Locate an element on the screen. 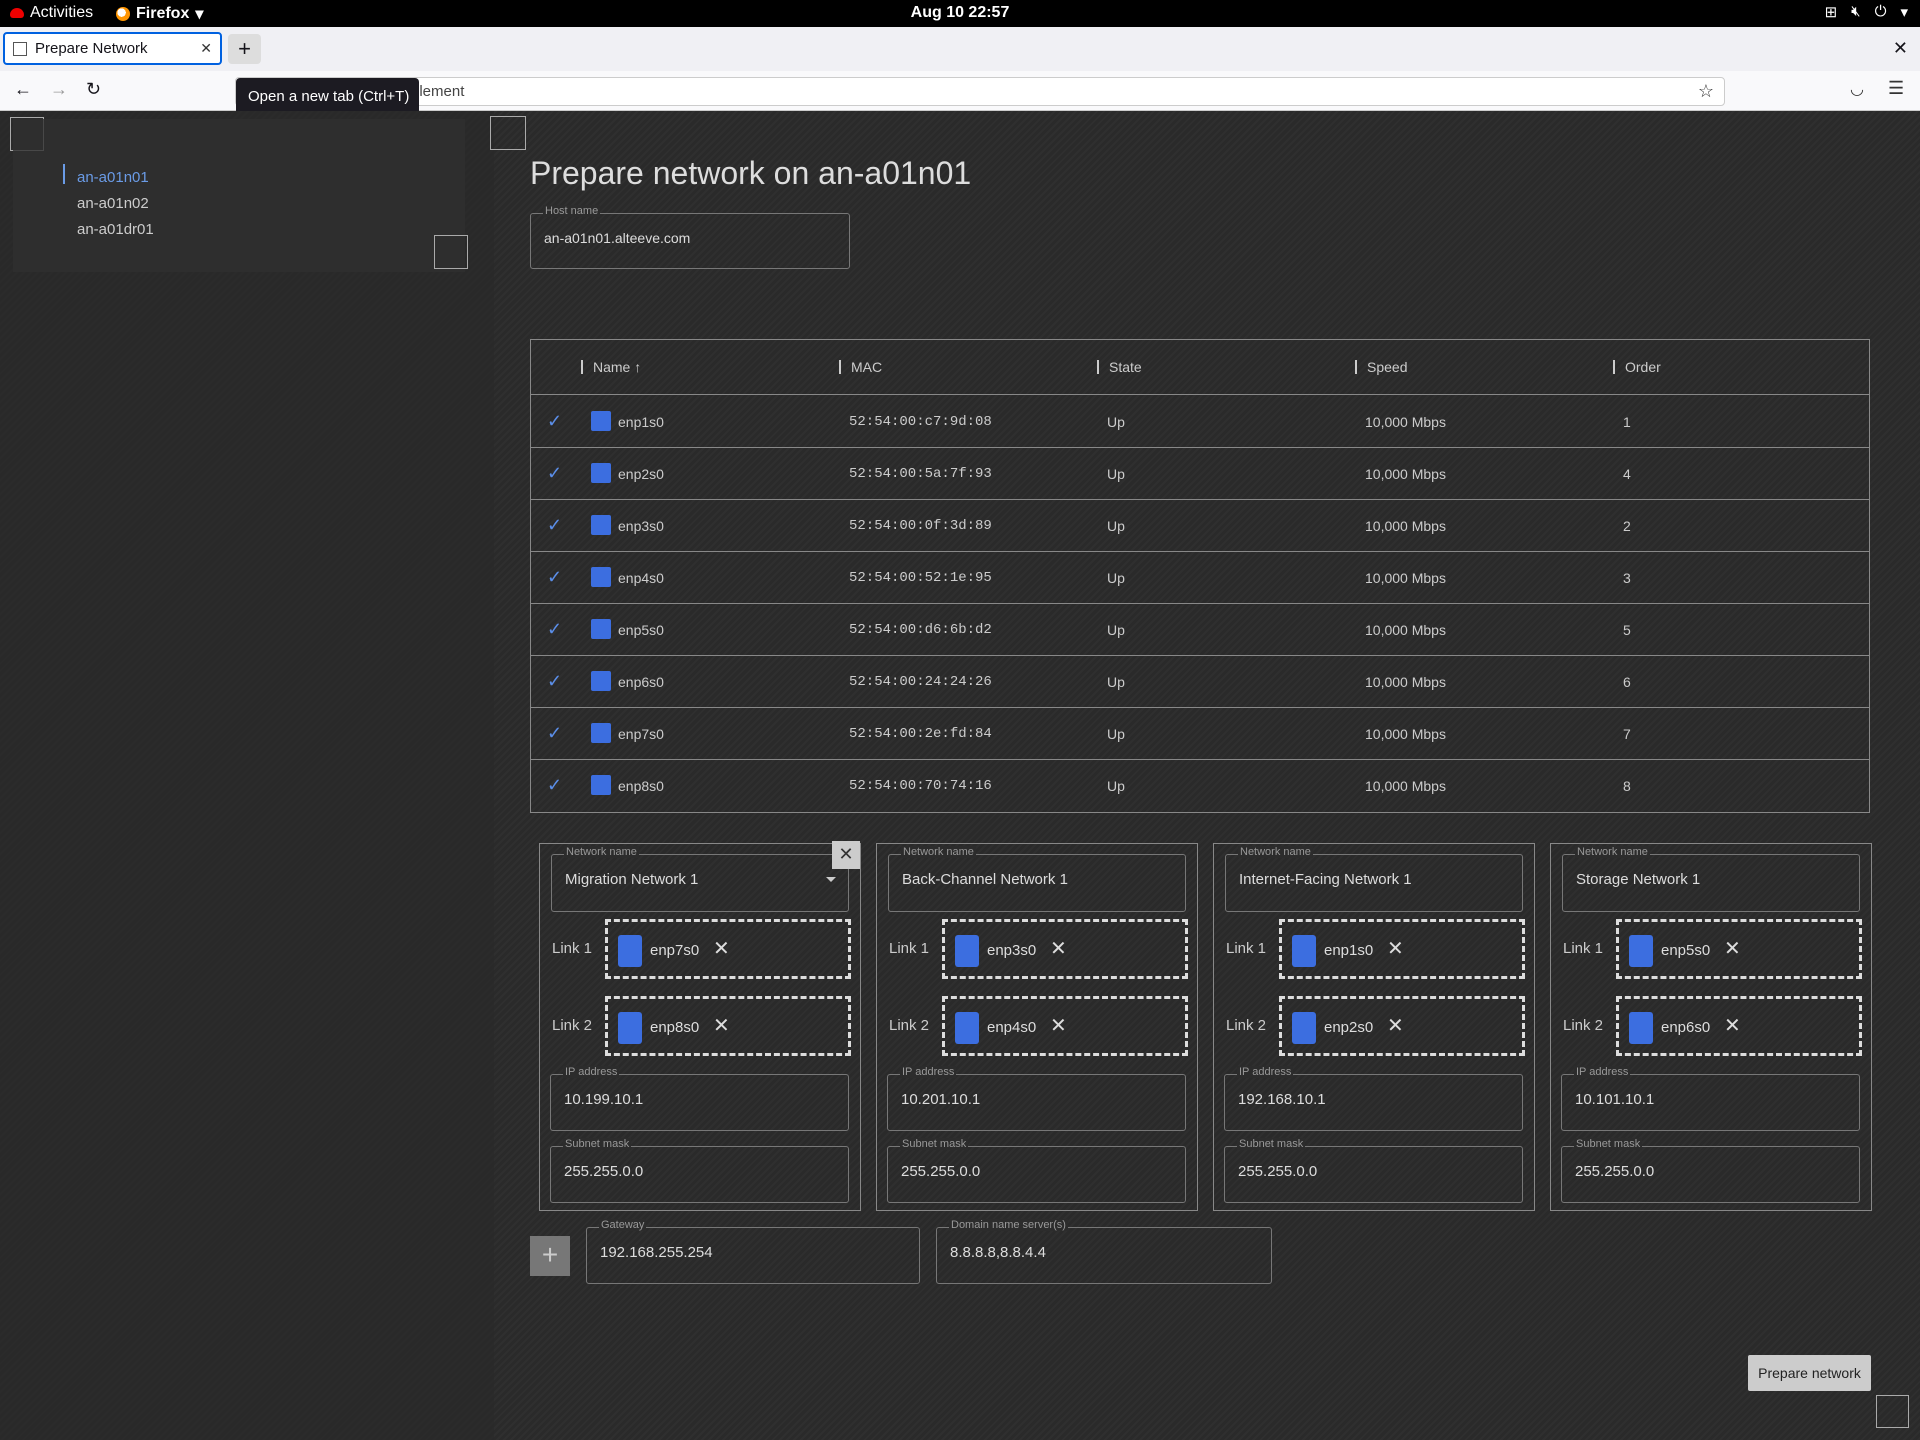 This screenshot has width=1920, height=1440. bookmark-star-icon: ☆ is located at coordinates (1706, 91).